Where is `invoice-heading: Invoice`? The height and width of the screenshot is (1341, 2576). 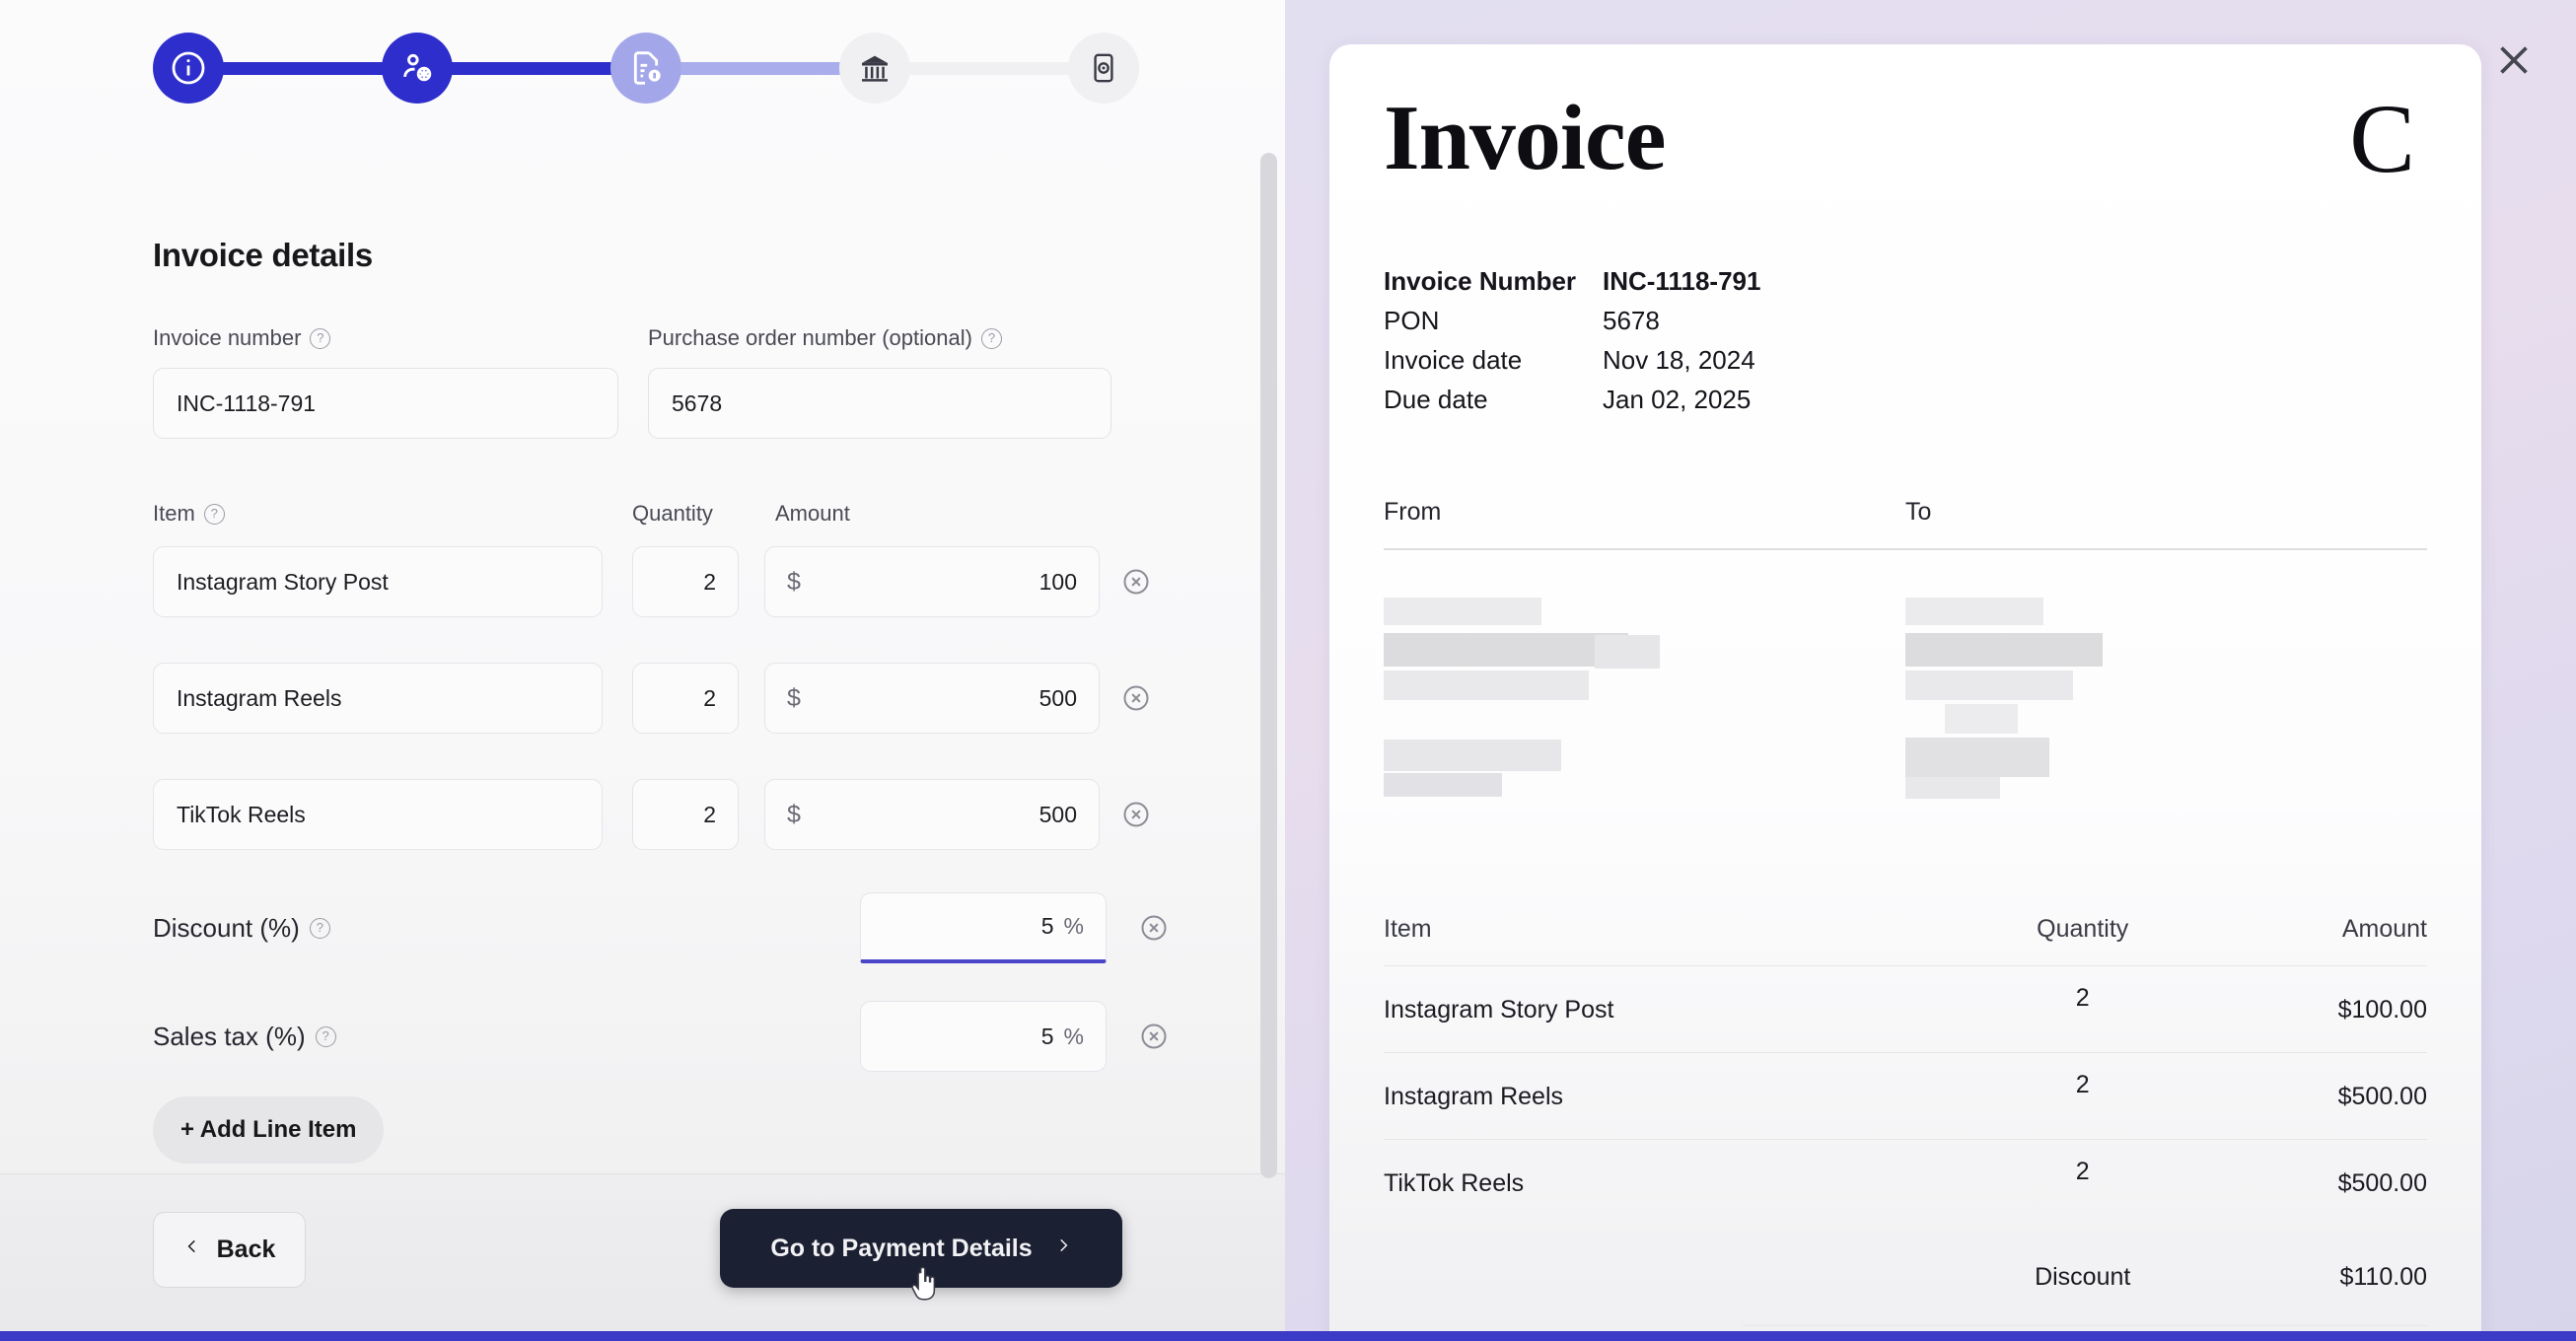
invoice-heading: Invoice is located at coordinates (1525, 138).